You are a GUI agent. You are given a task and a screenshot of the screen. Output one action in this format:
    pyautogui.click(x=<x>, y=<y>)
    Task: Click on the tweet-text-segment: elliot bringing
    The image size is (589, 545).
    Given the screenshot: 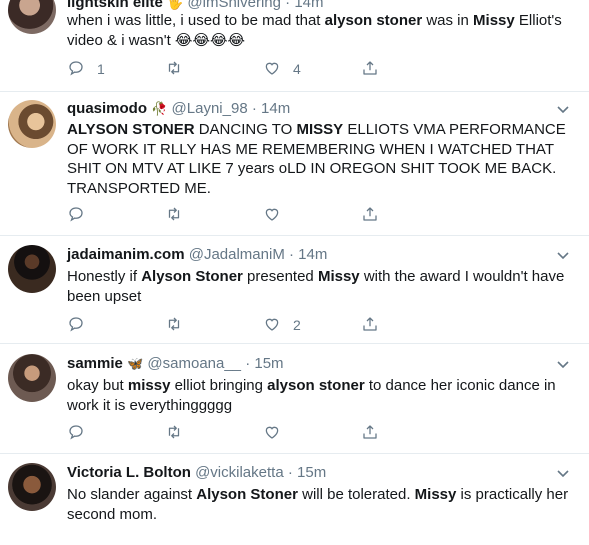 What is the action you would take?
    pyautogui.click(x=219, y=385)
    